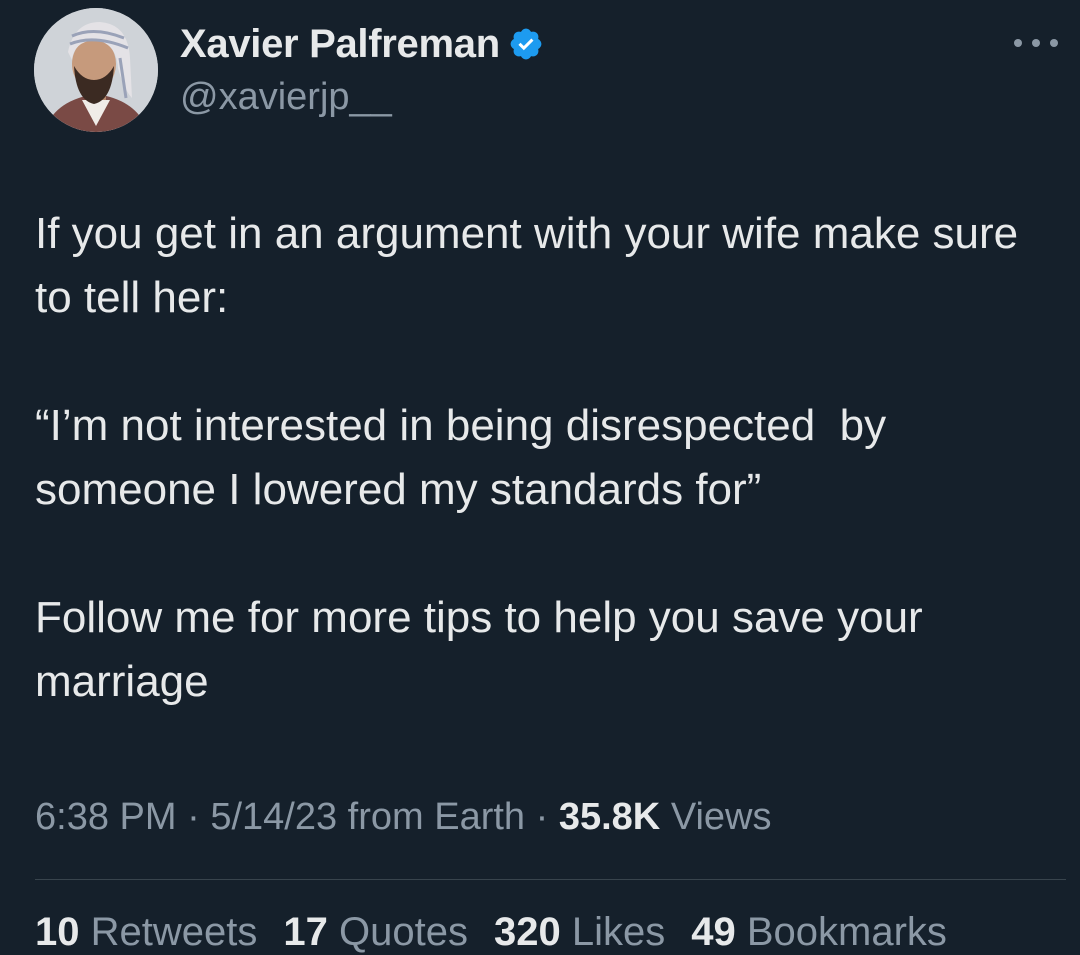  Describe the element at coordinates (526, 44) in the screenshot. I see `verified-badge-icon` at that location.